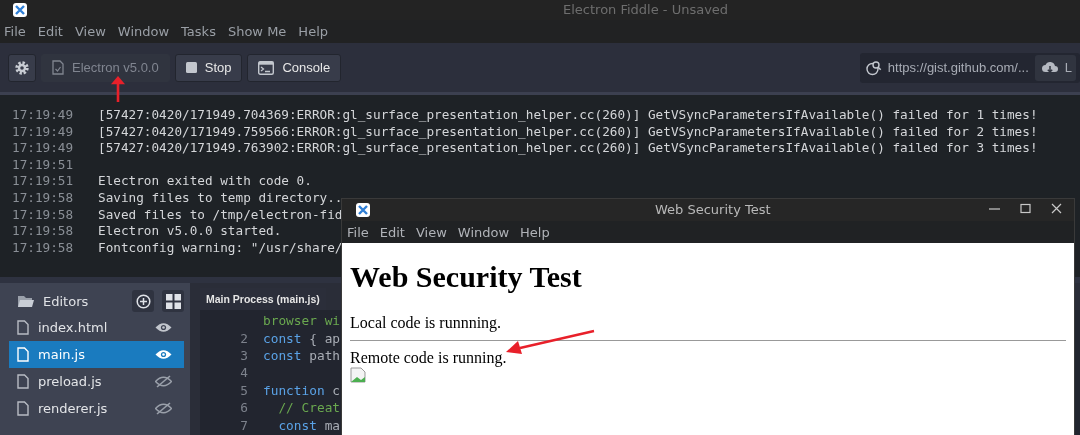 Image resolution: width=1080 pixels, height=435 pixels. I want to click on menu-item: Tasks, so click(201, 31).